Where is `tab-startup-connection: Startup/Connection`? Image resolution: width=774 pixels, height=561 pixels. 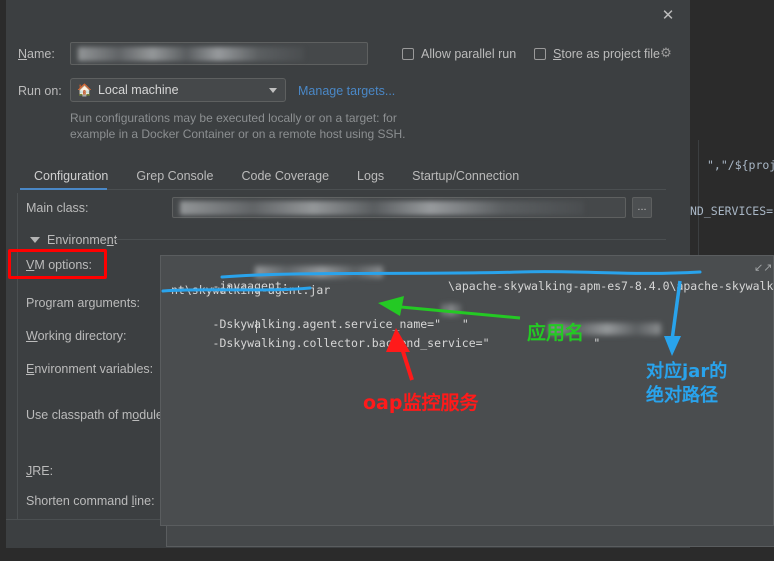 tab-startup-connection: Startup/Connection is located at coordinates (465, 176).